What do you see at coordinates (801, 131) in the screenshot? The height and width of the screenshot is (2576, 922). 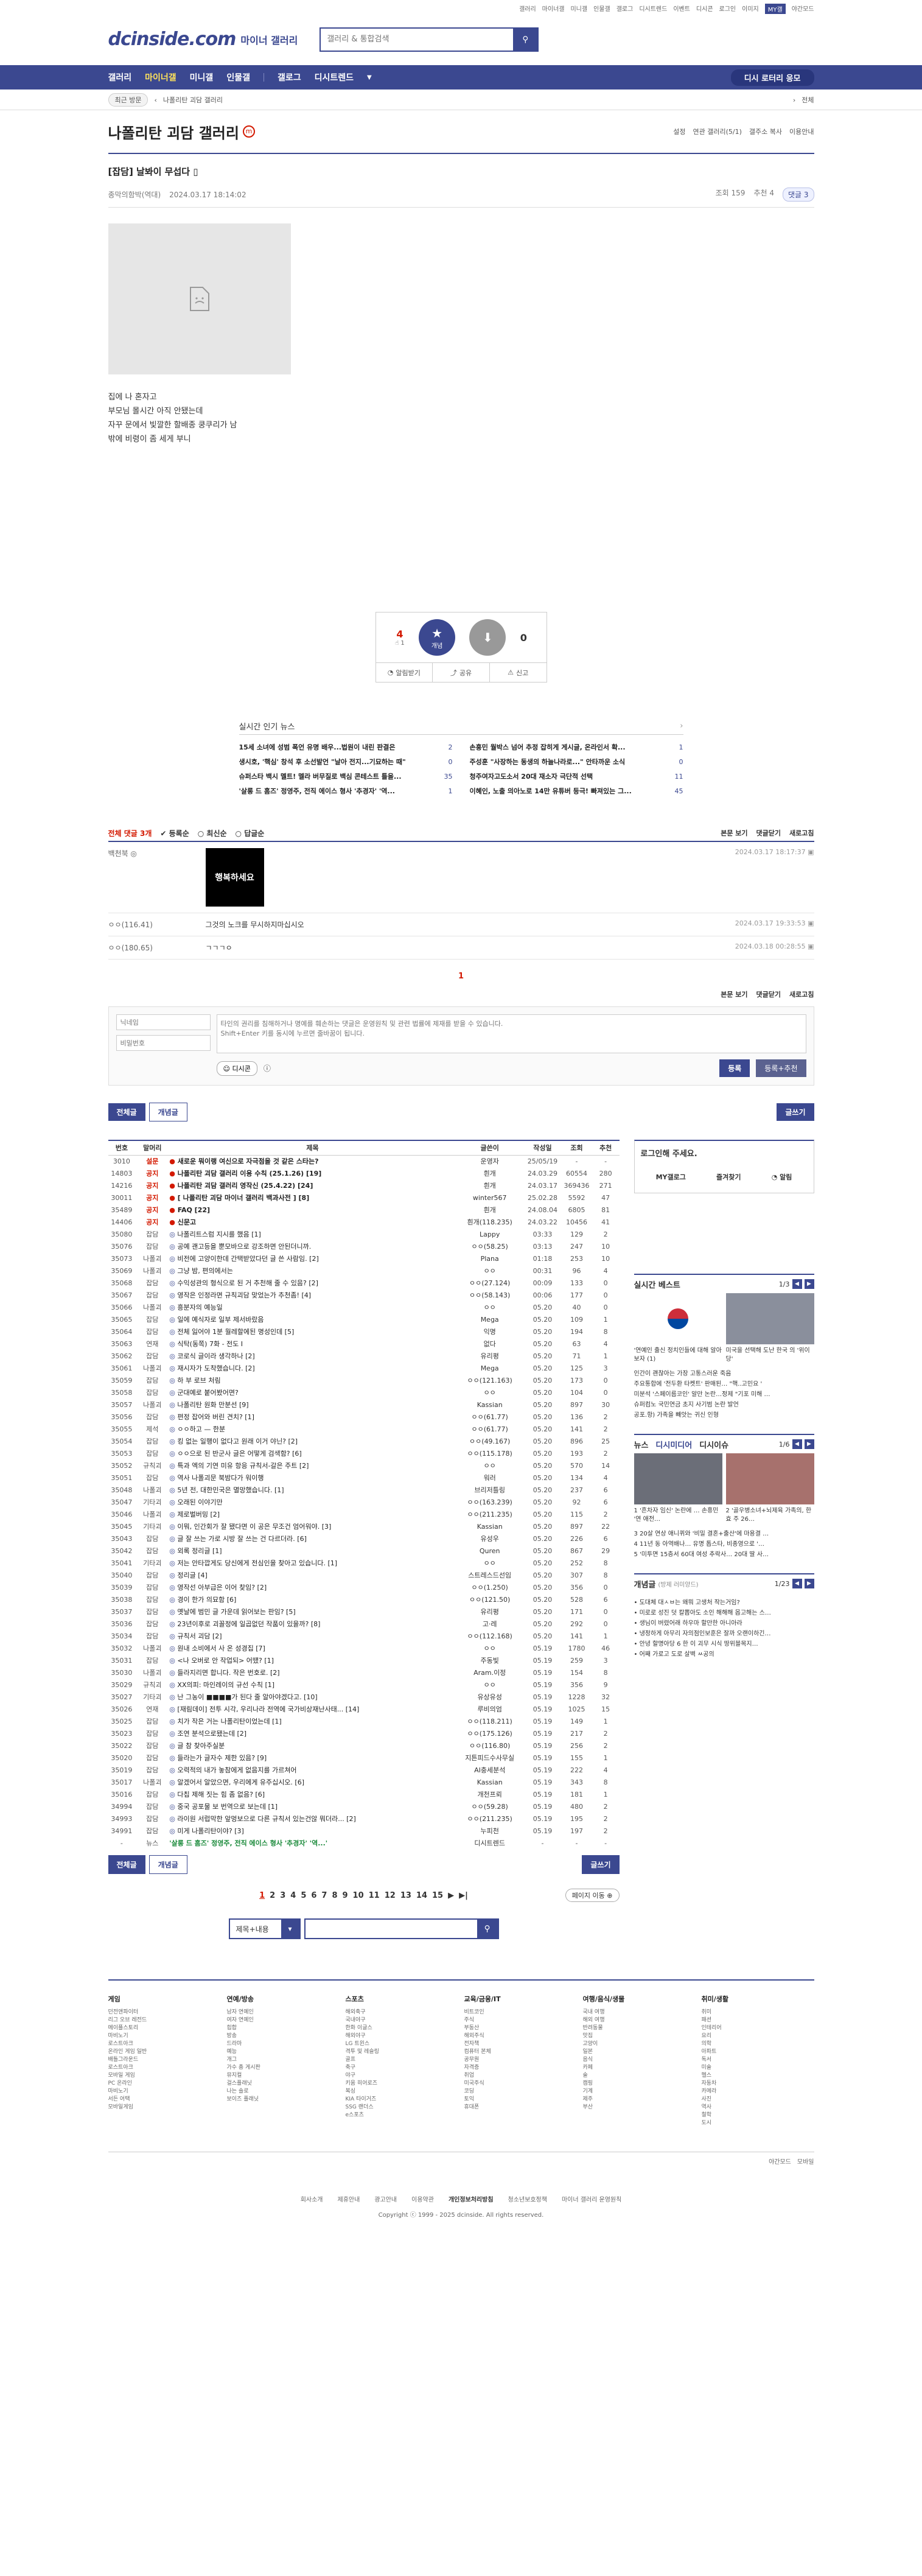 I see `title-tool-3: 이용안내` at bounding box center [801, 131].